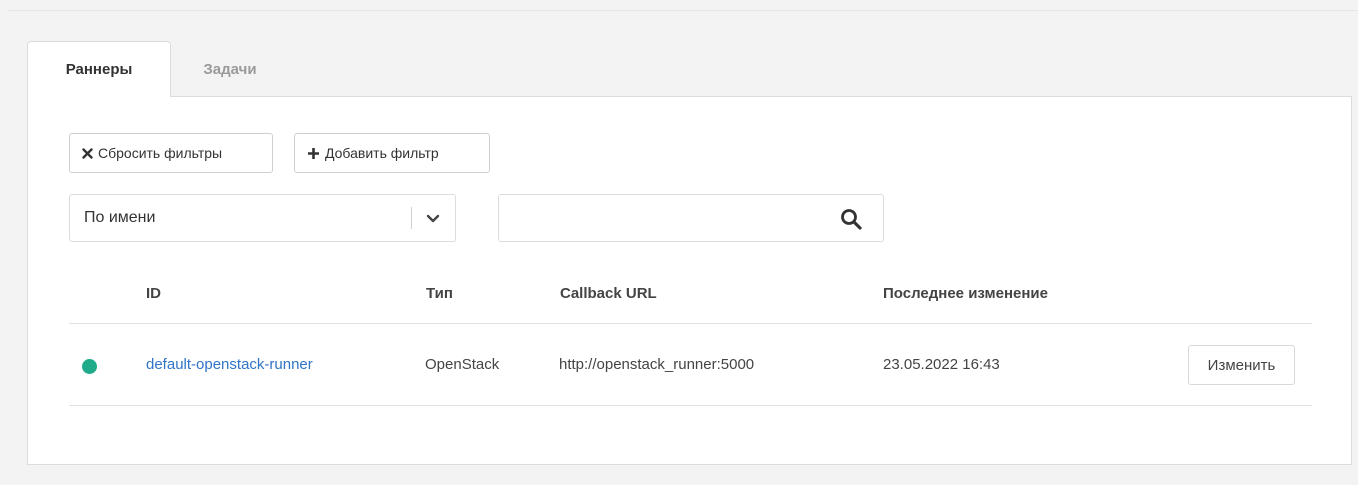 This screenshot has width=1358, height=485. What do you see at coordinates (657, 364) in the screenshot?
I see `runner-callback-url: http://openstack_runner:5000` at bounding box center [657, 364].